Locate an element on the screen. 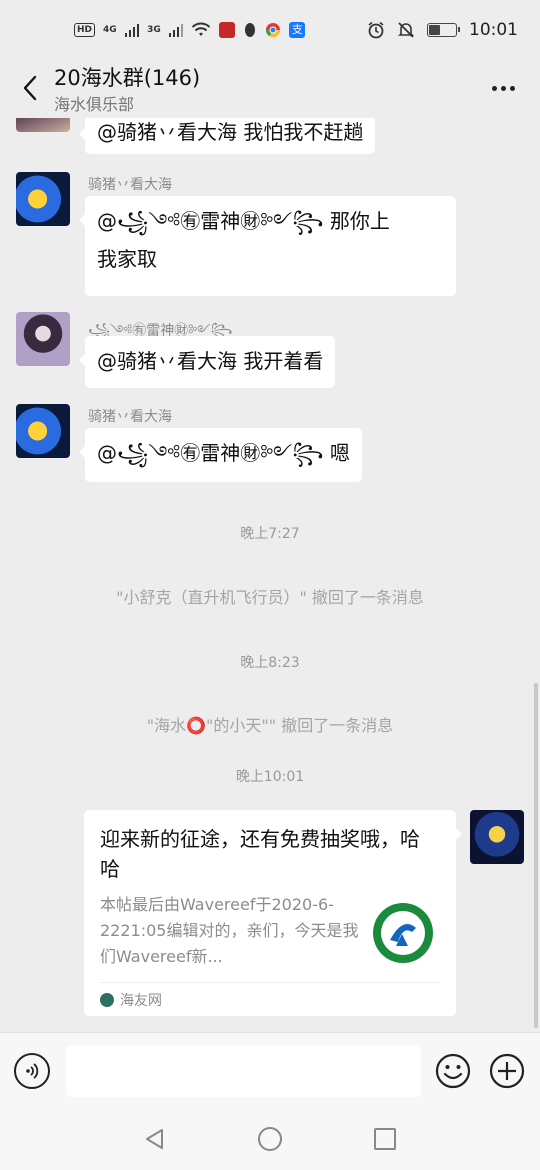 The height and width of the screenshot is (1170, 540). circle-home-icon is located at coordinates (270, 1139).